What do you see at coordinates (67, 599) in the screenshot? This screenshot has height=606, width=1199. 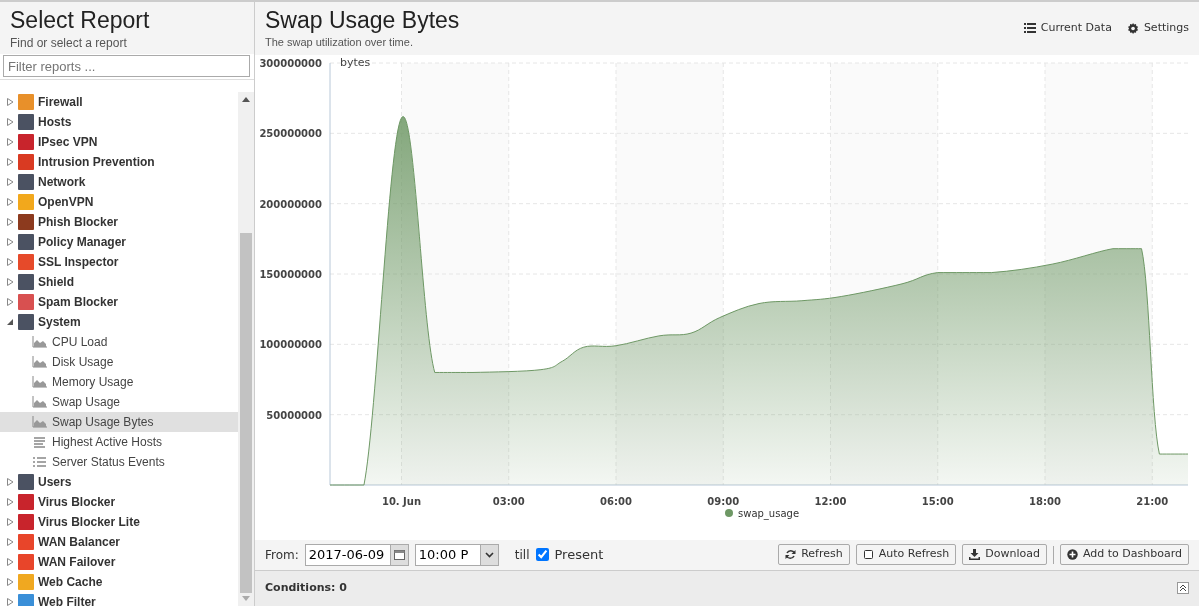 I see `tree-group-label: Web Filter` at bounding box center [67, 599].